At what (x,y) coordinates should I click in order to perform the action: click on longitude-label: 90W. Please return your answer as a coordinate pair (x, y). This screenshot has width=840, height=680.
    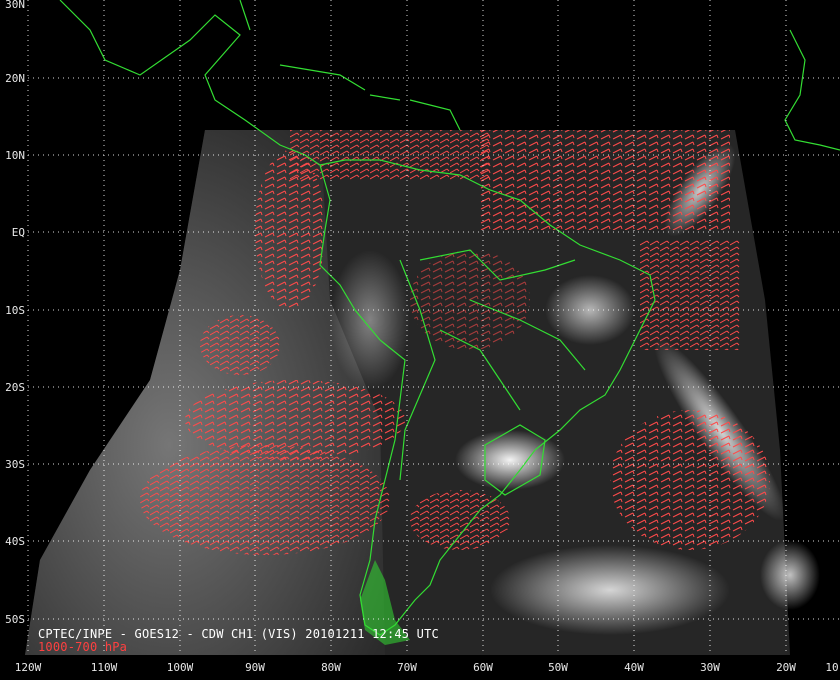
    Looking at the image, I should click on (255, 667).